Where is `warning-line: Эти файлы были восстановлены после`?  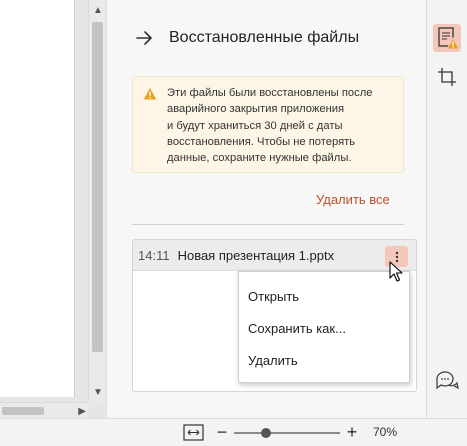 warning-line: Эти файлы были восстановлены после is located at coordinates (270, 93).